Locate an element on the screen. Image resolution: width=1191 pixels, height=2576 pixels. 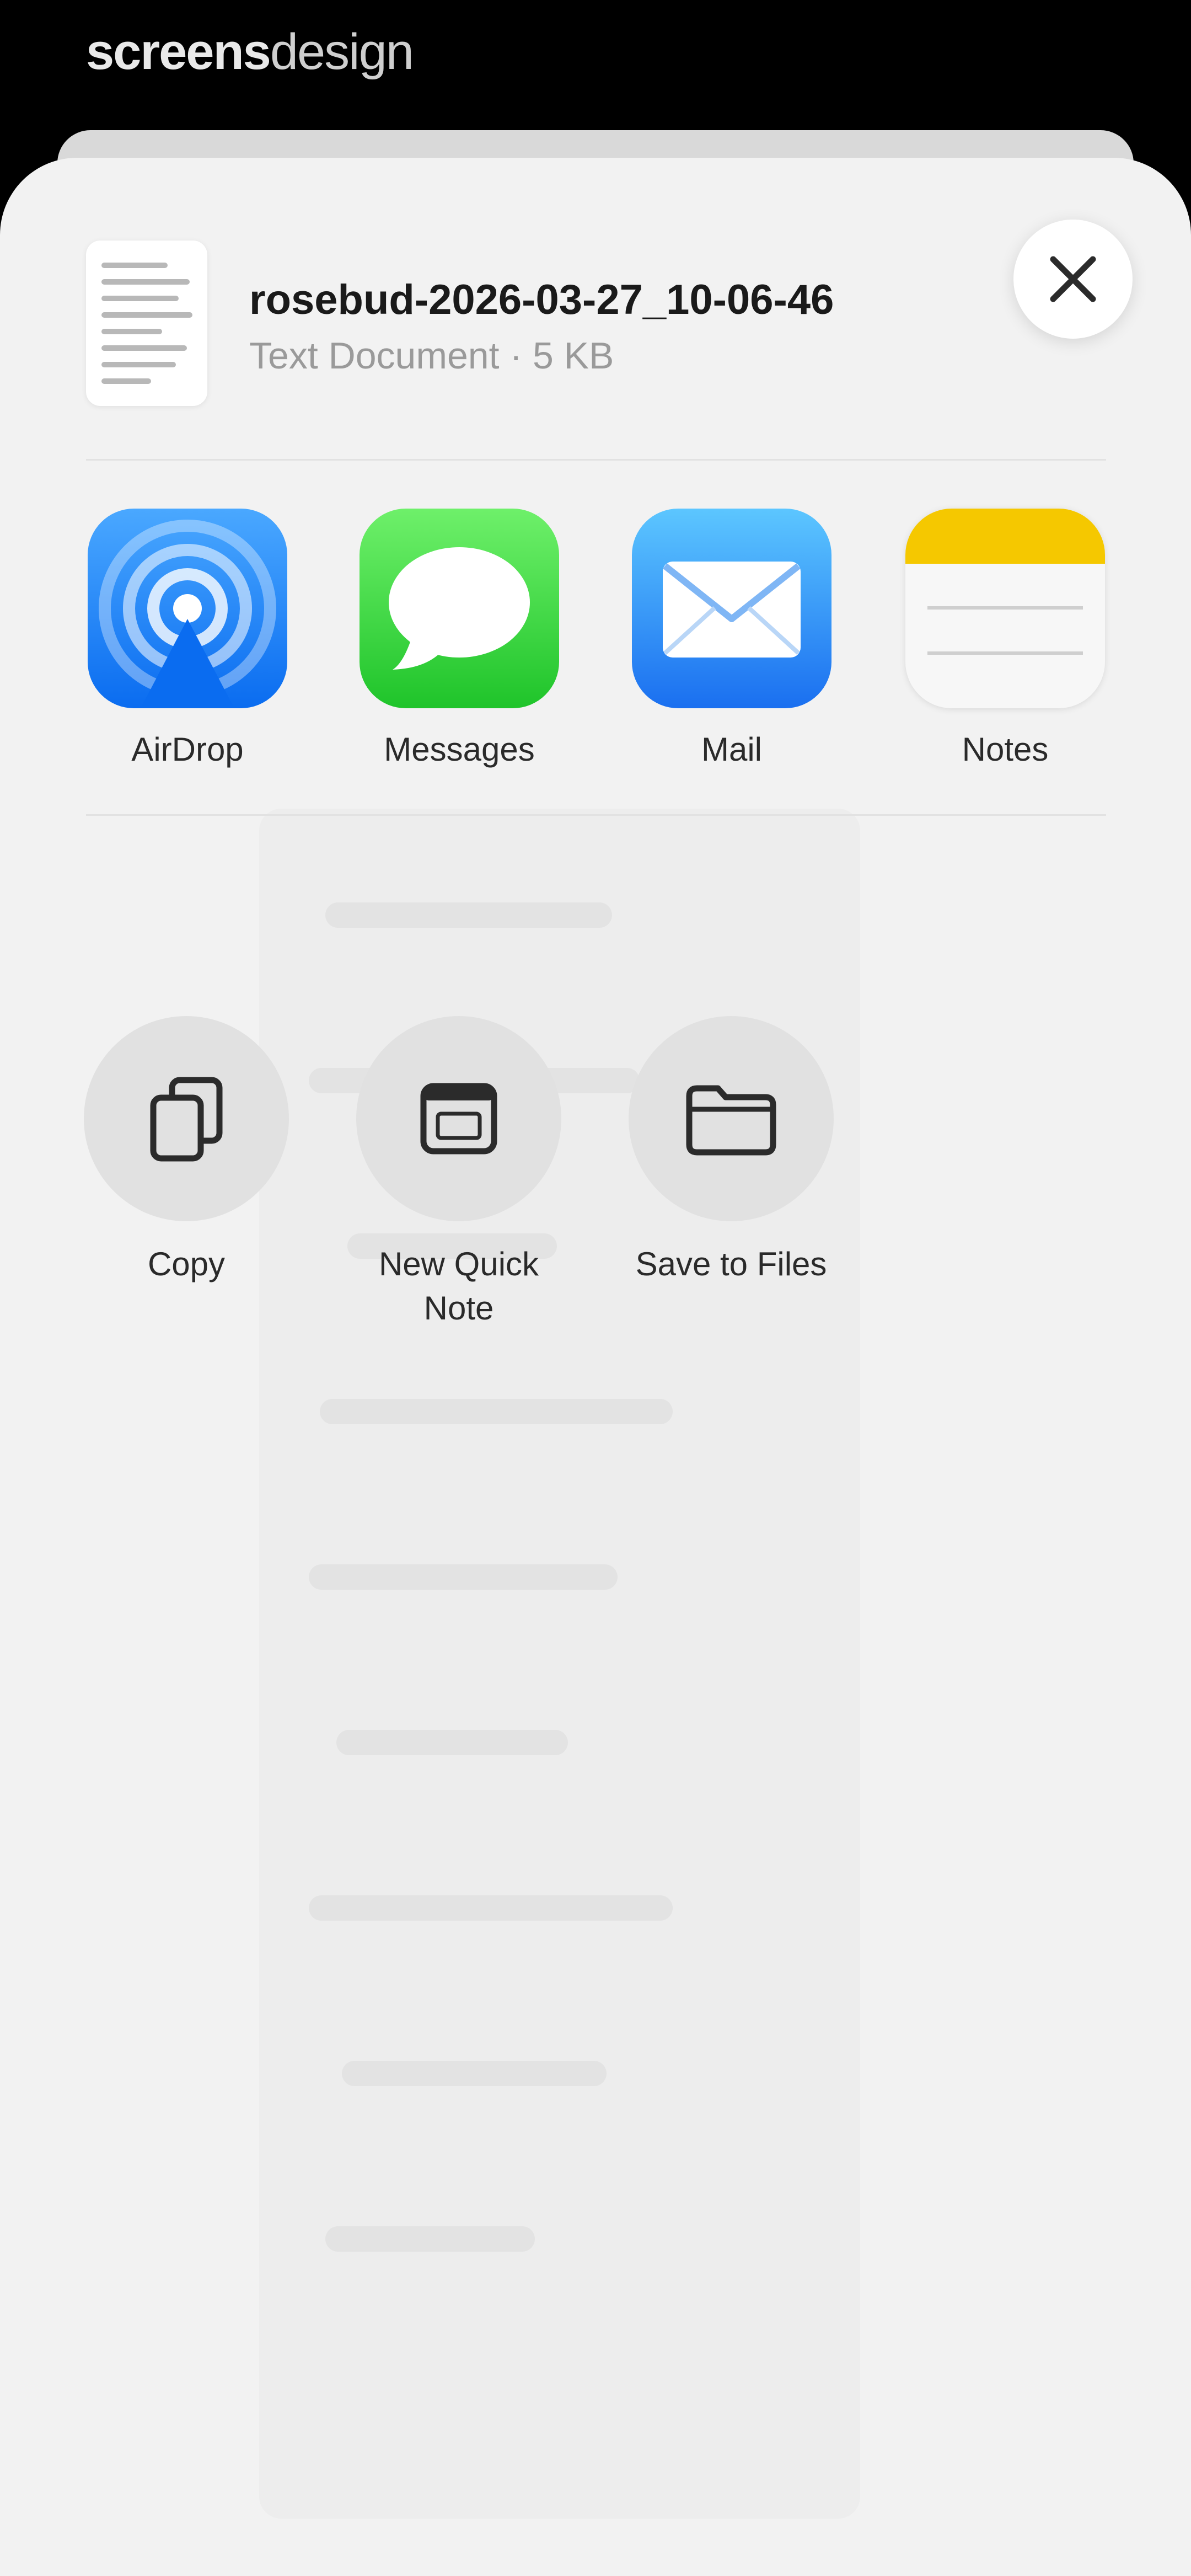
mail-icon is located at coordinates (731, 608).